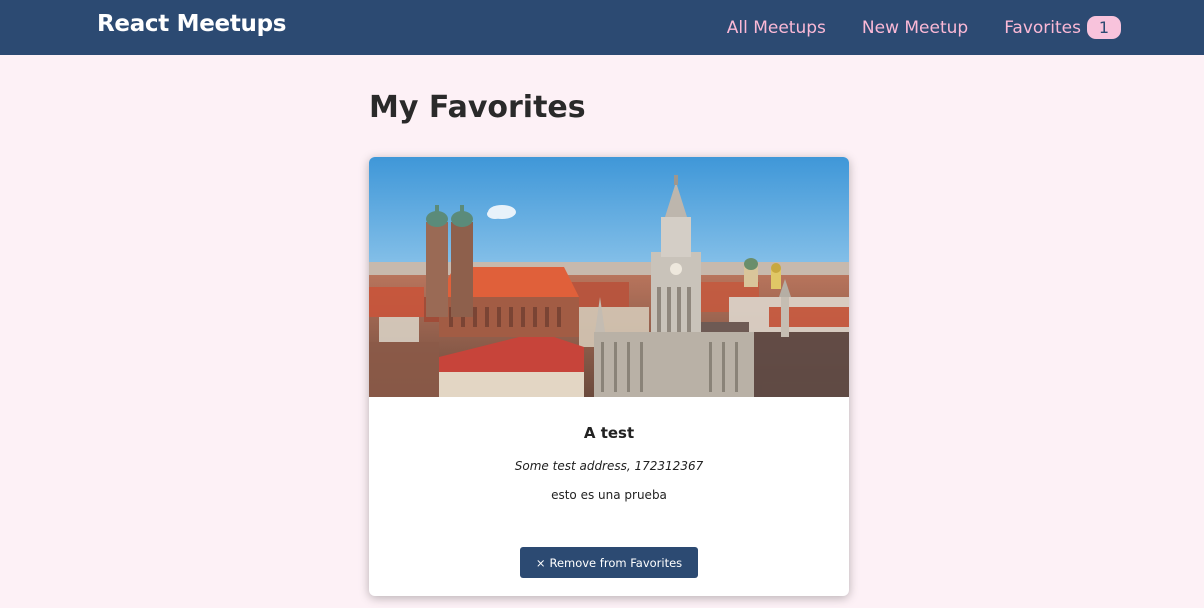 The image size is (1204, 608). I want to click on meetup-title: A test, so click(609, 433).